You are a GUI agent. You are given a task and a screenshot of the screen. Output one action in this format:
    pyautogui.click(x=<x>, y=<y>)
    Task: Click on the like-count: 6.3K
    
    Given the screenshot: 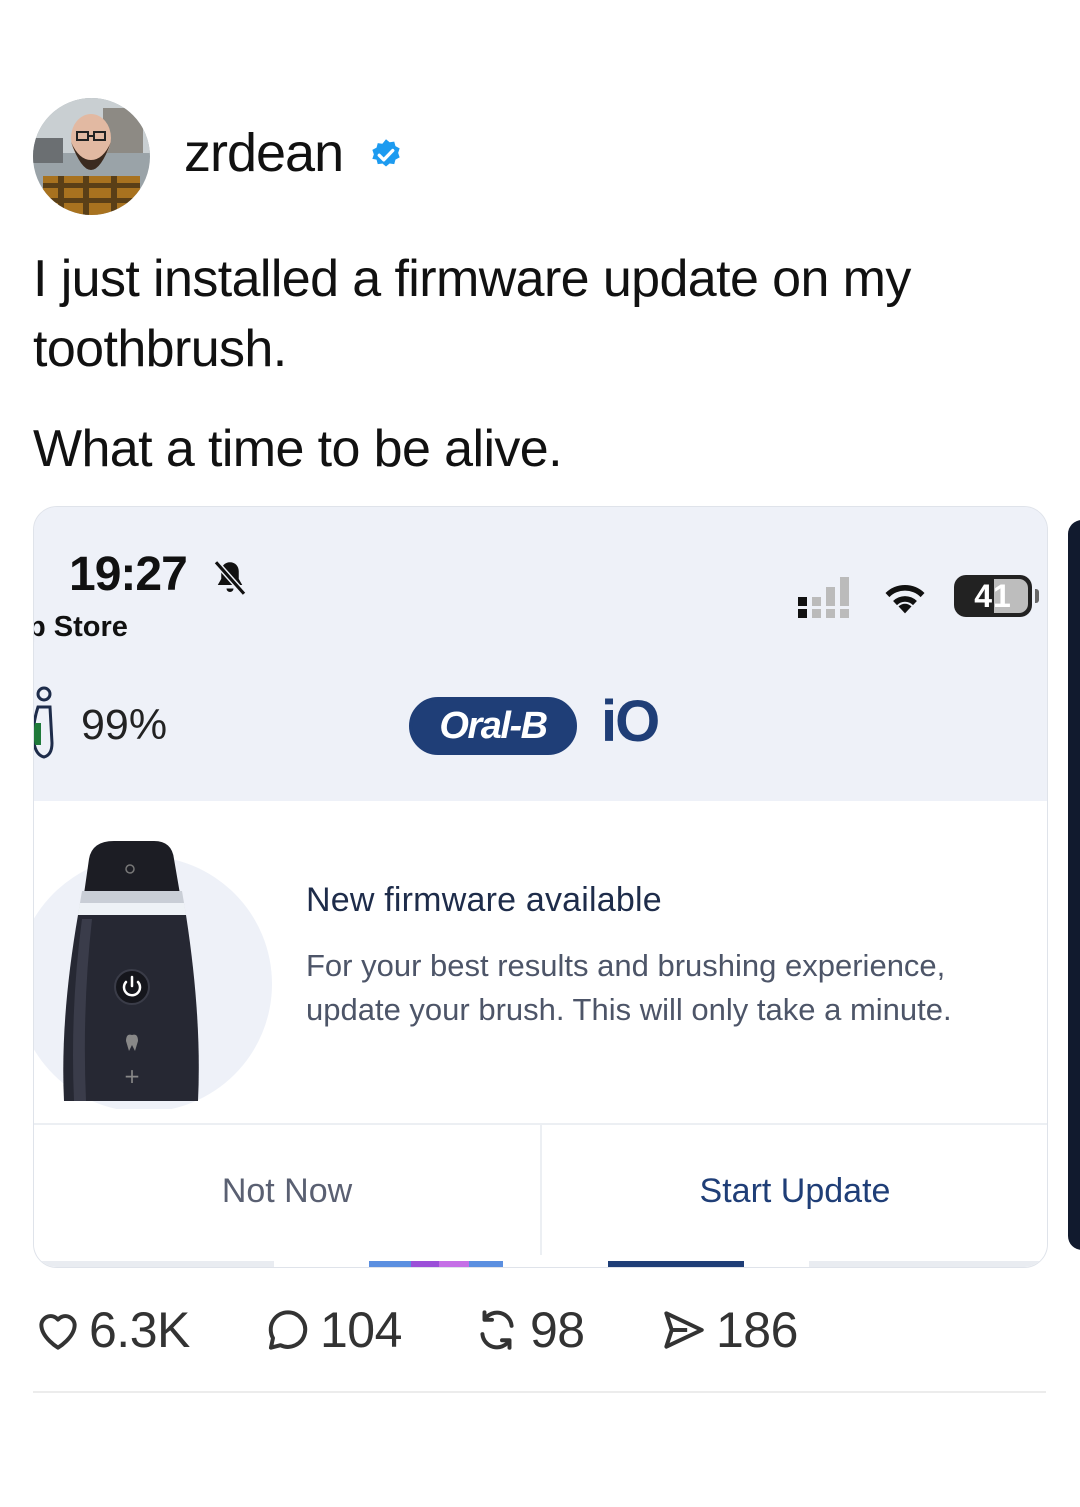 What is the action you would take?
    pyautogui.click(x=139, y=1330)
    